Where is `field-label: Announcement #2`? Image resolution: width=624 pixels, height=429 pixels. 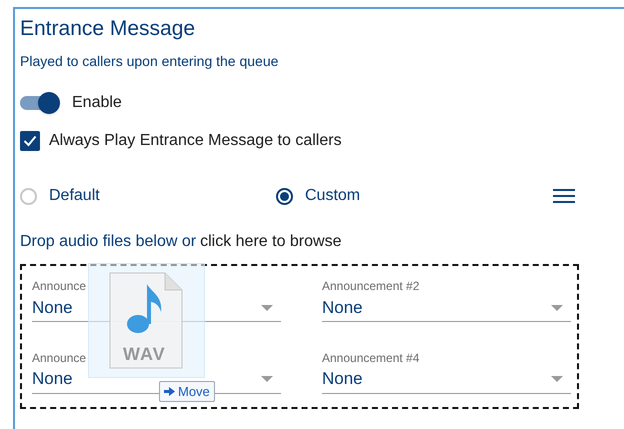
field-label: Announcement #2 is located at coordinates (371, 286).